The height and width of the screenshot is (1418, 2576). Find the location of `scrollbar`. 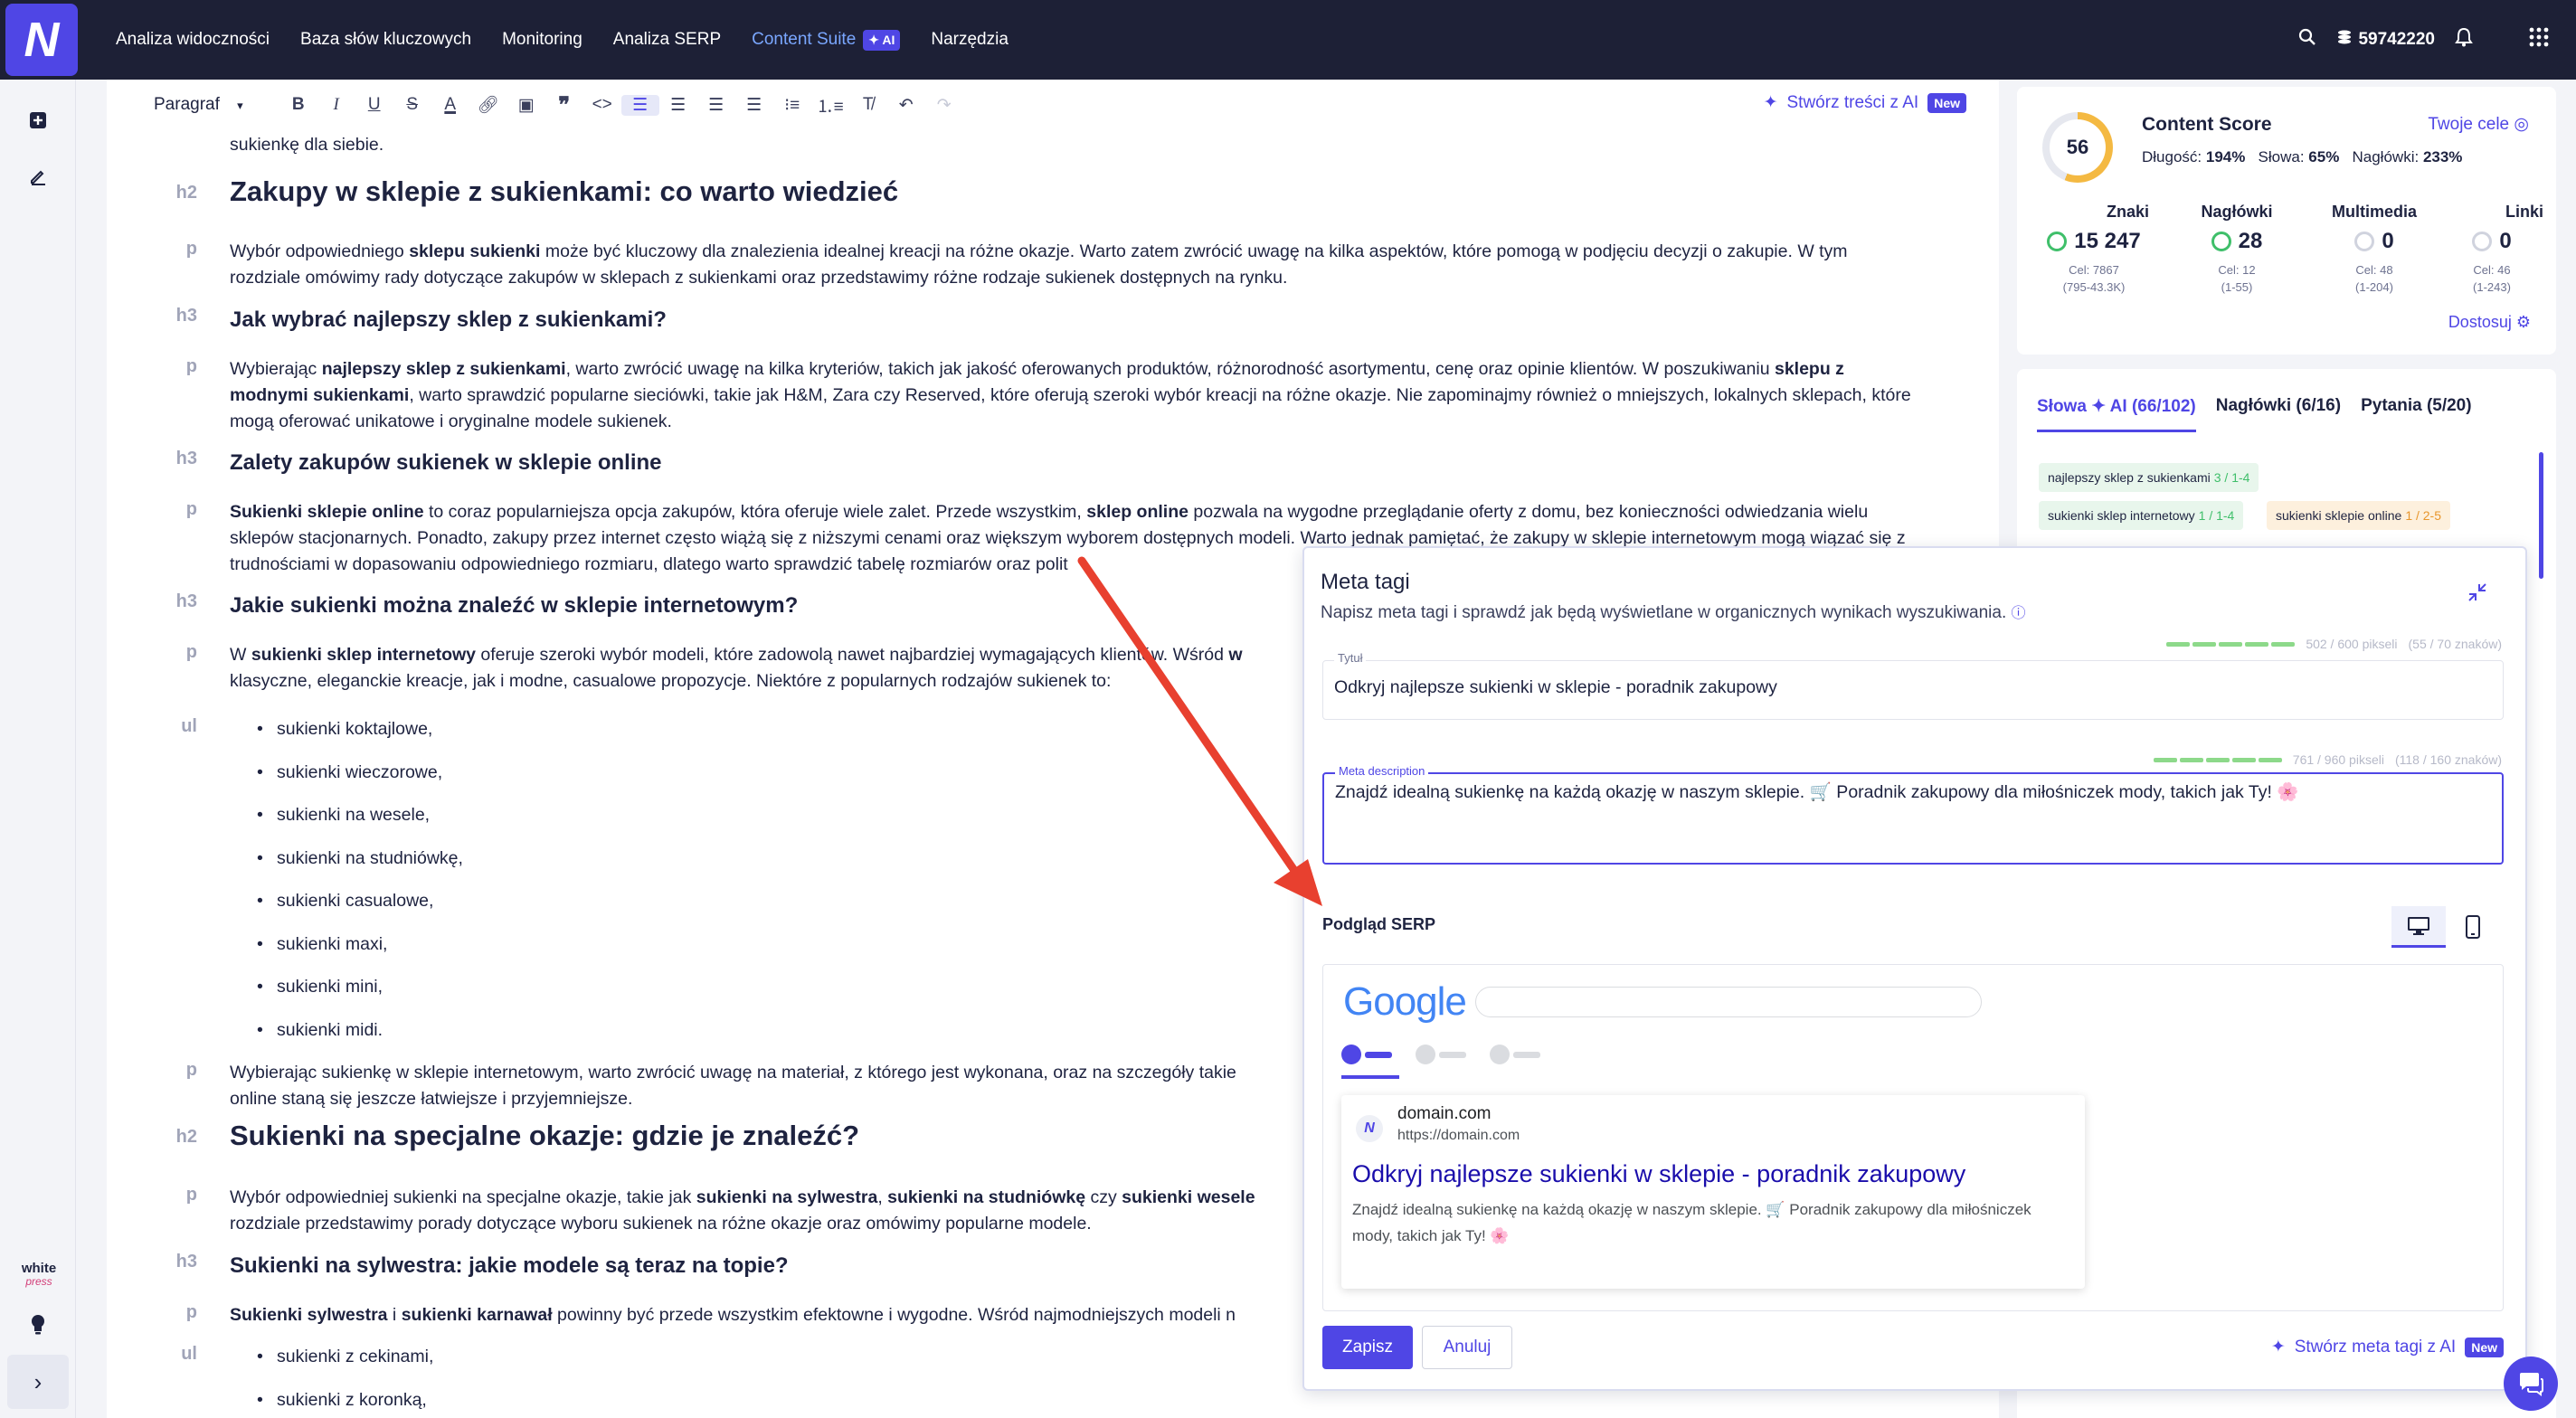

scrollbar is located at coordinates (2541, 515).